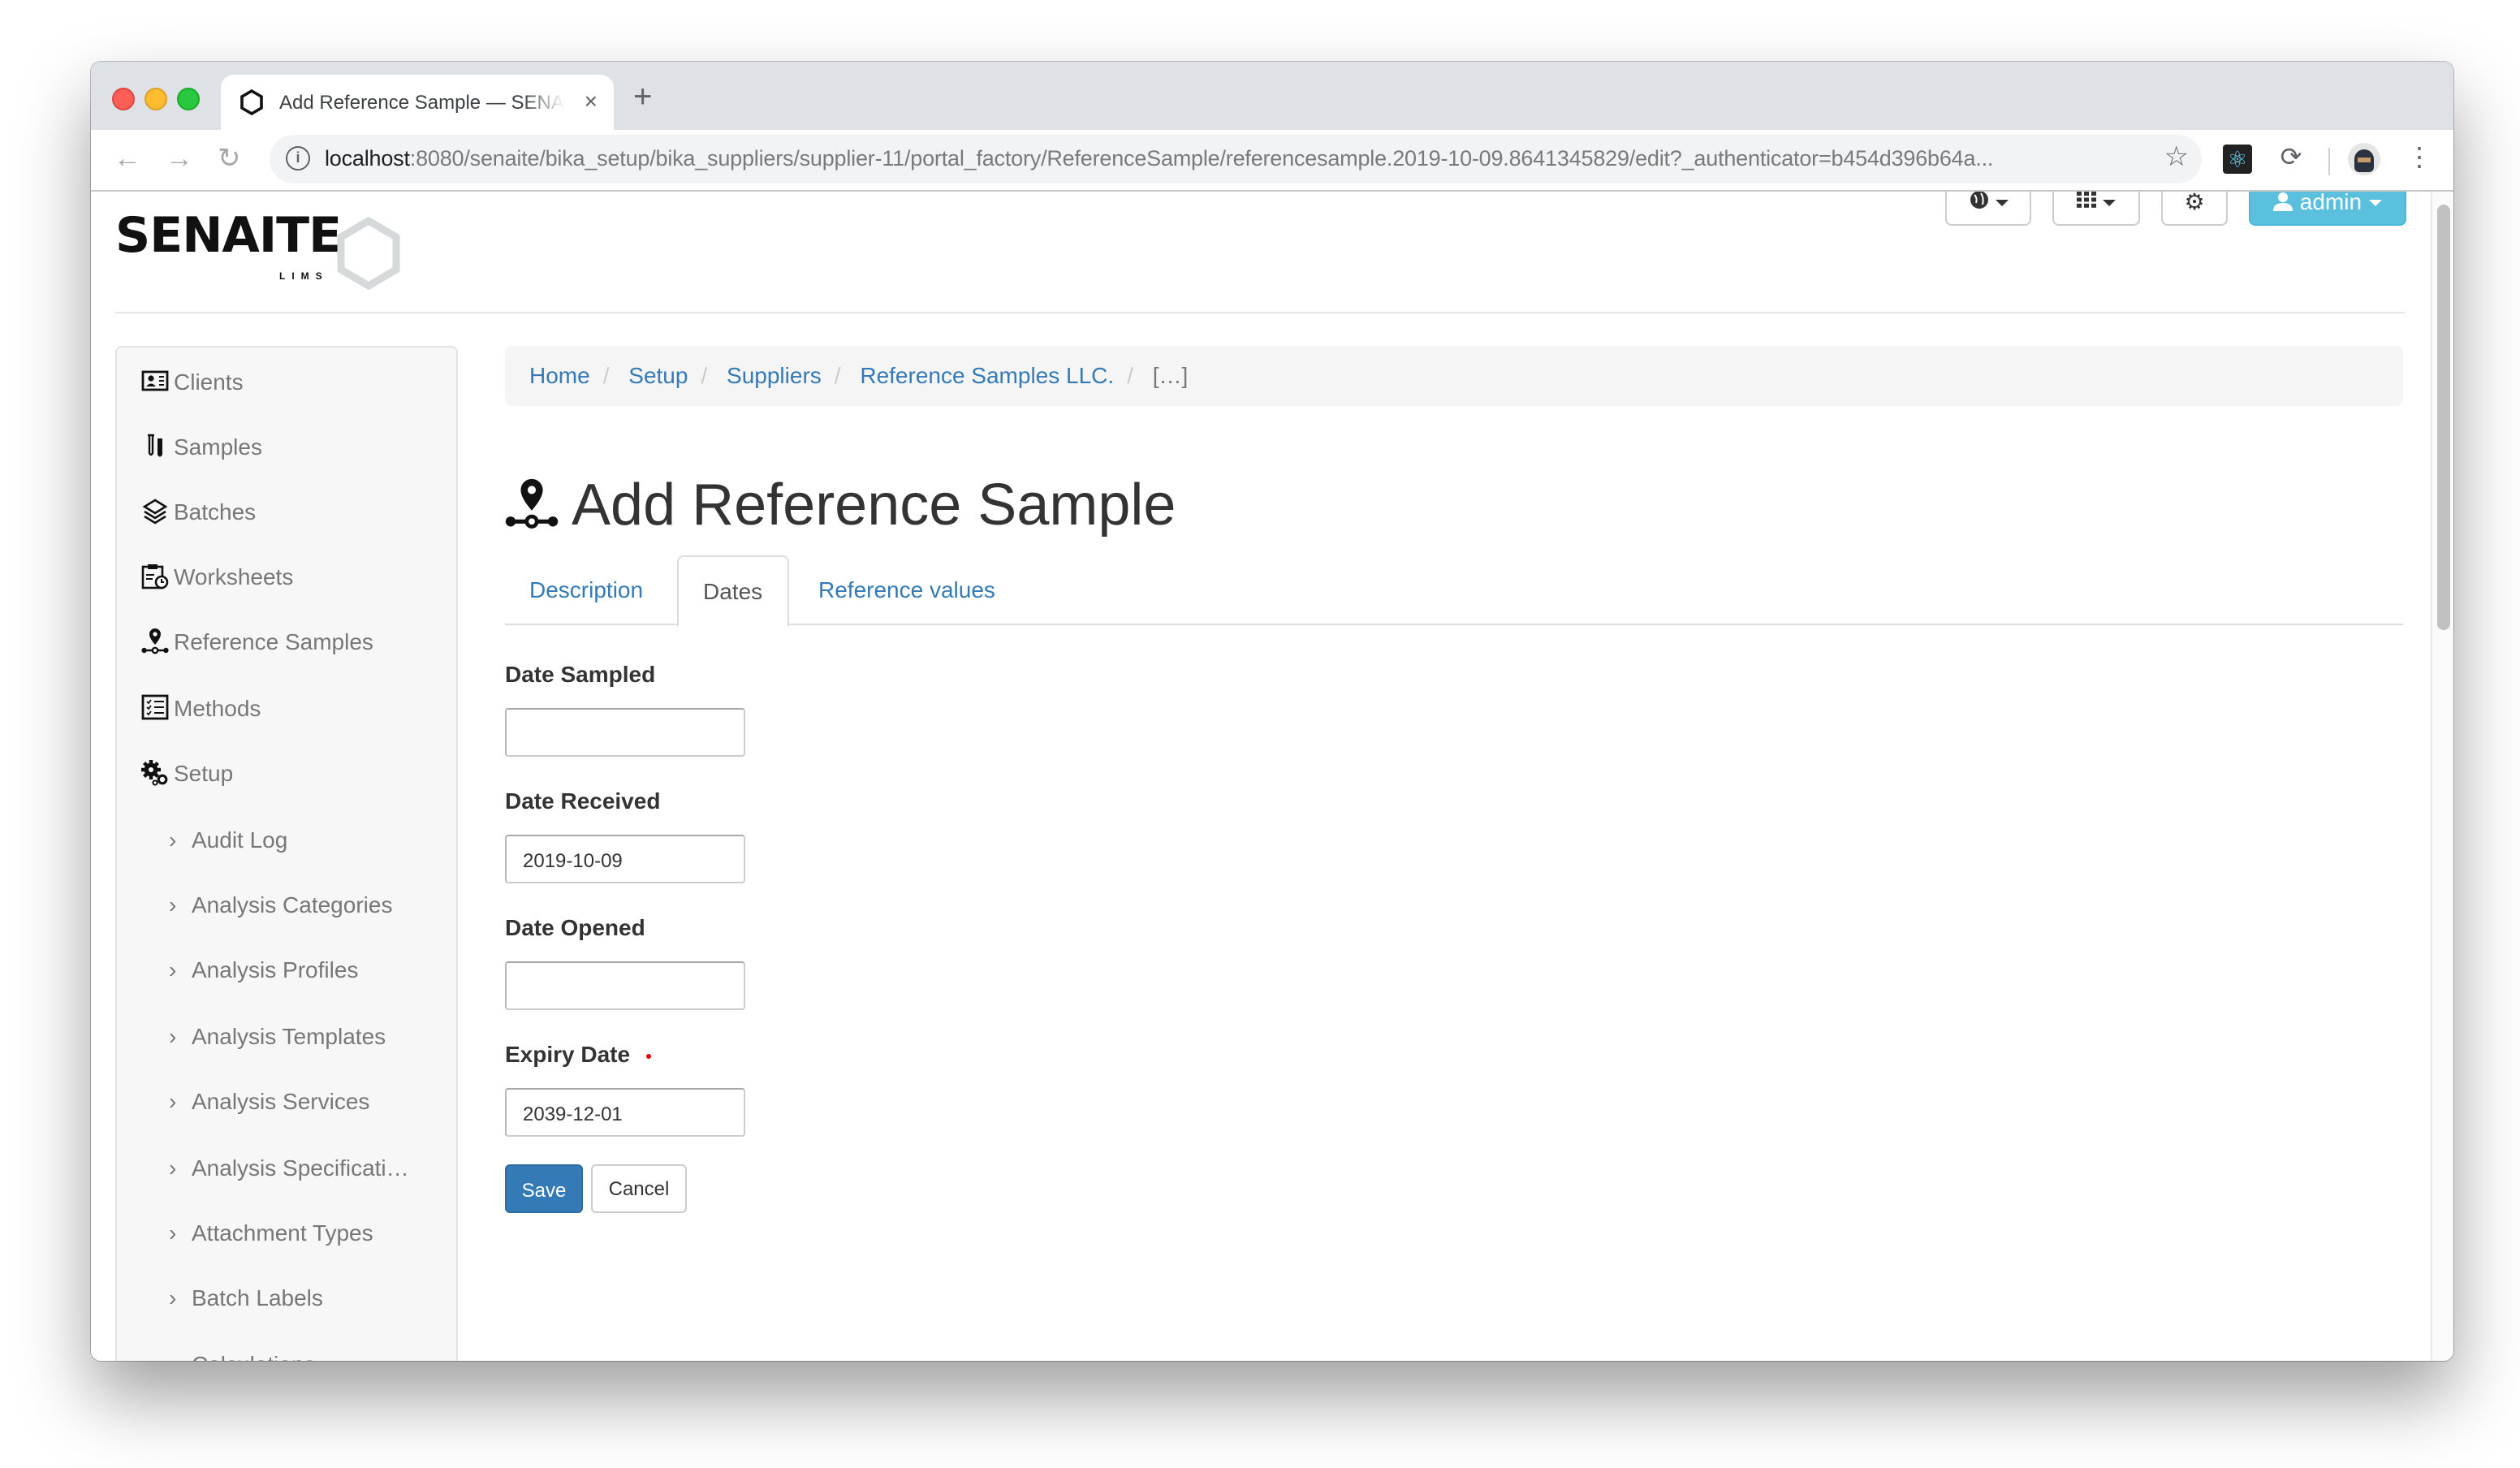 The height and width of the screenshot is (1468, 2520). Describe the element at coordinates (257, 641) in the screenshot. I see `sidebar-item-reference-samples: Reference Samples` at that location.